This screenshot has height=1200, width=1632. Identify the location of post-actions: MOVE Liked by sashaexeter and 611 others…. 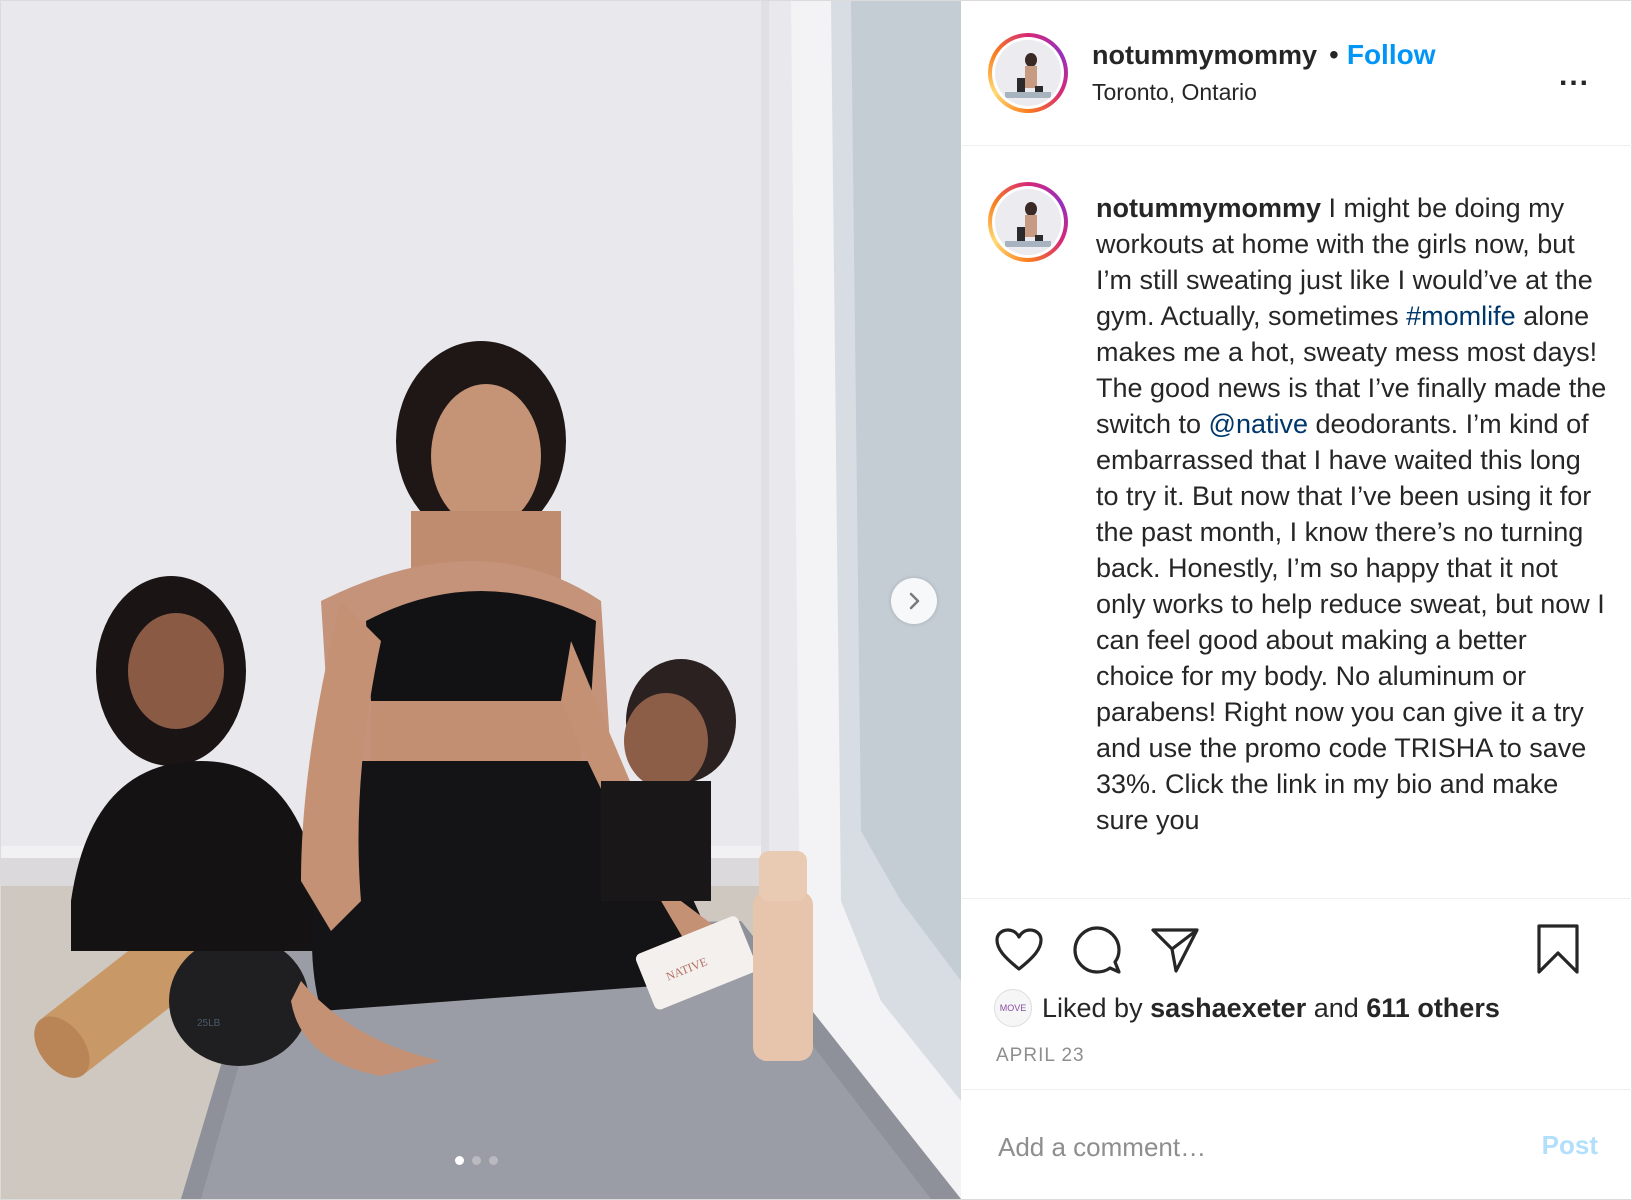
(1297, 993).